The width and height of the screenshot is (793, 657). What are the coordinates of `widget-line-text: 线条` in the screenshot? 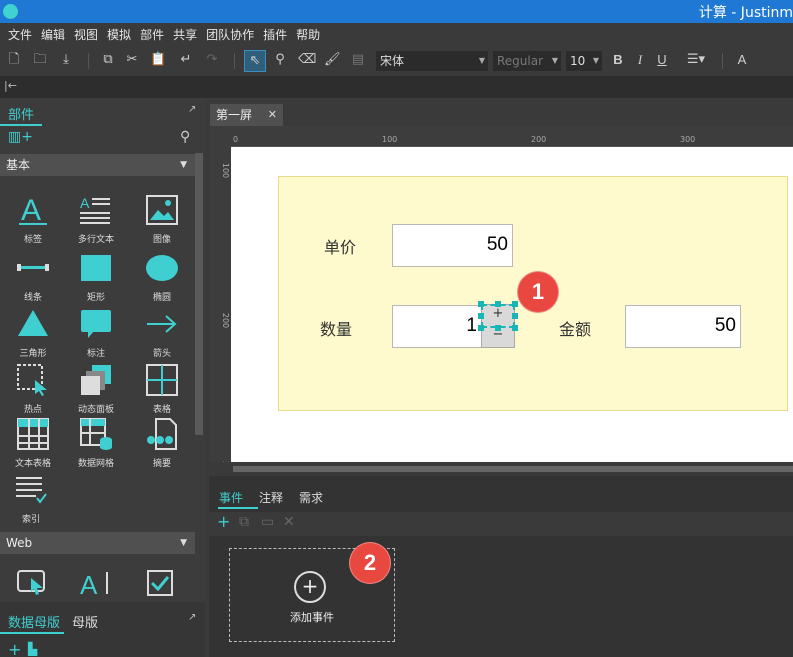 It's located at (32, 298).